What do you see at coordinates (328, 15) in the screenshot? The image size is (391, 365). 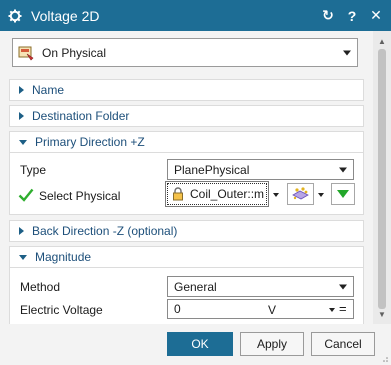 I see `reset-icon: ↻` at bounding box center [328, 15].